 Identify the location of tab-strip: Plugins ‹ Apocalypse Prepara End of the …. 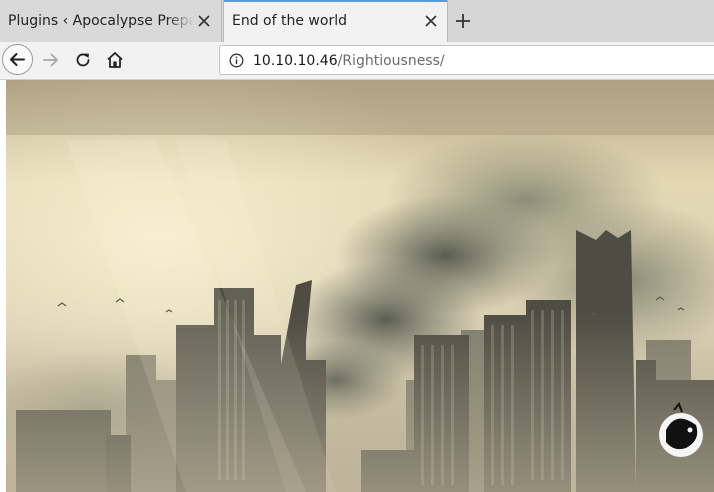
(357, 21).